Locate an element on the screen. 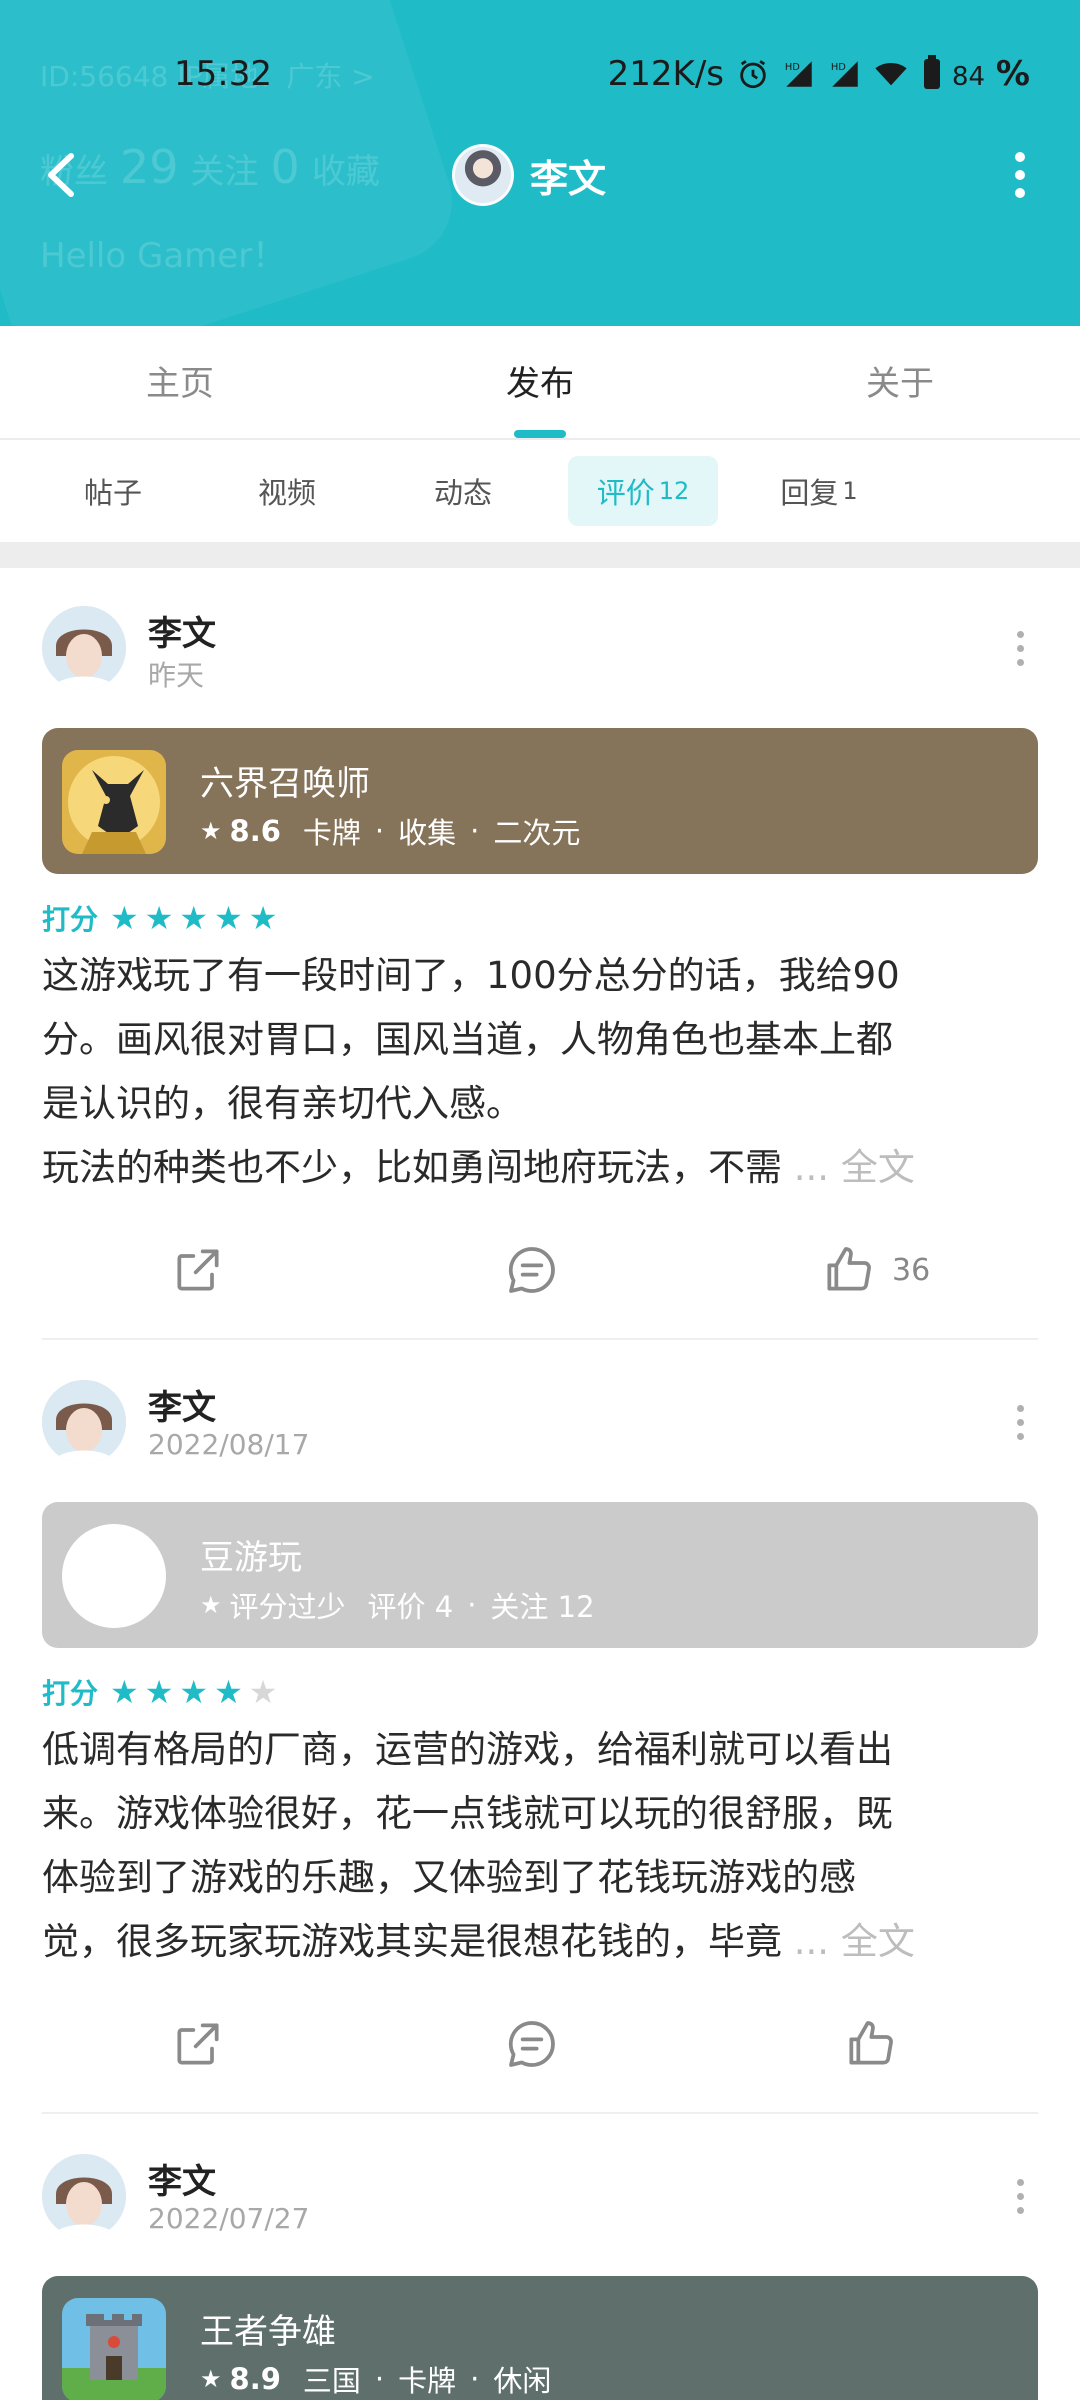 The image size is (1080, 2400). ghost-bio: Hello Gamer！ is located at coordinates (163, 256).